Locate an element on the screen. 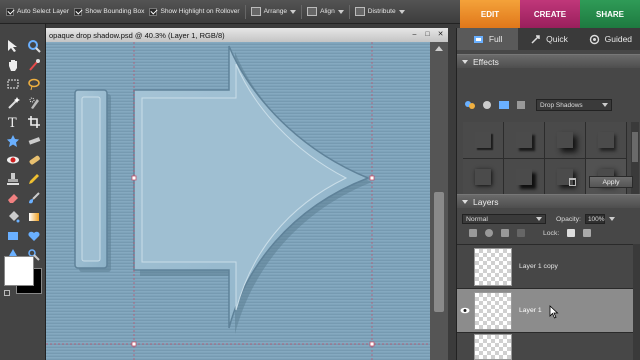 This screenshot has height=360, width=640. paint-bucket-tool is located at coordinates (12, 216).